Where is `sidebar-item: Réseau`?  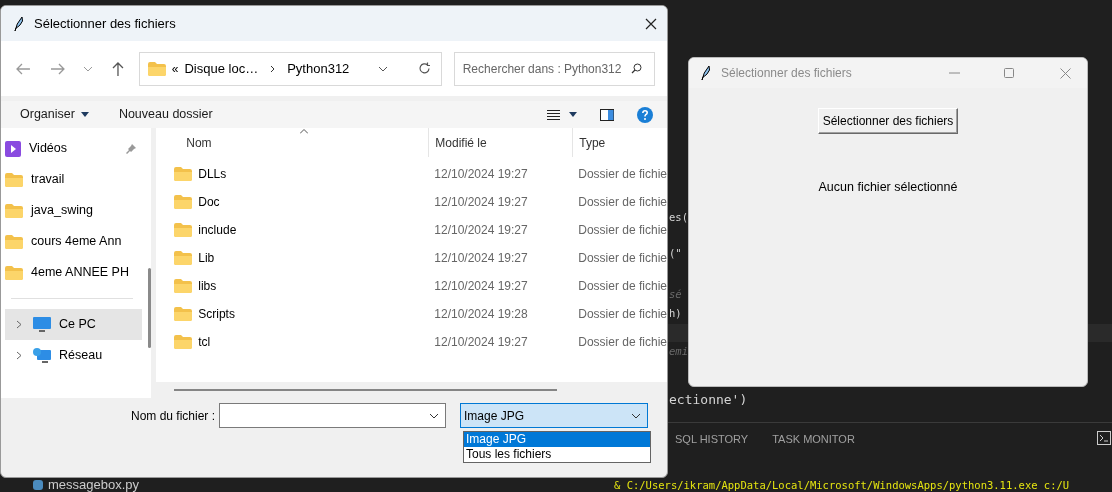 sidebar-item: Réseau is located at coordinates (73, 355).